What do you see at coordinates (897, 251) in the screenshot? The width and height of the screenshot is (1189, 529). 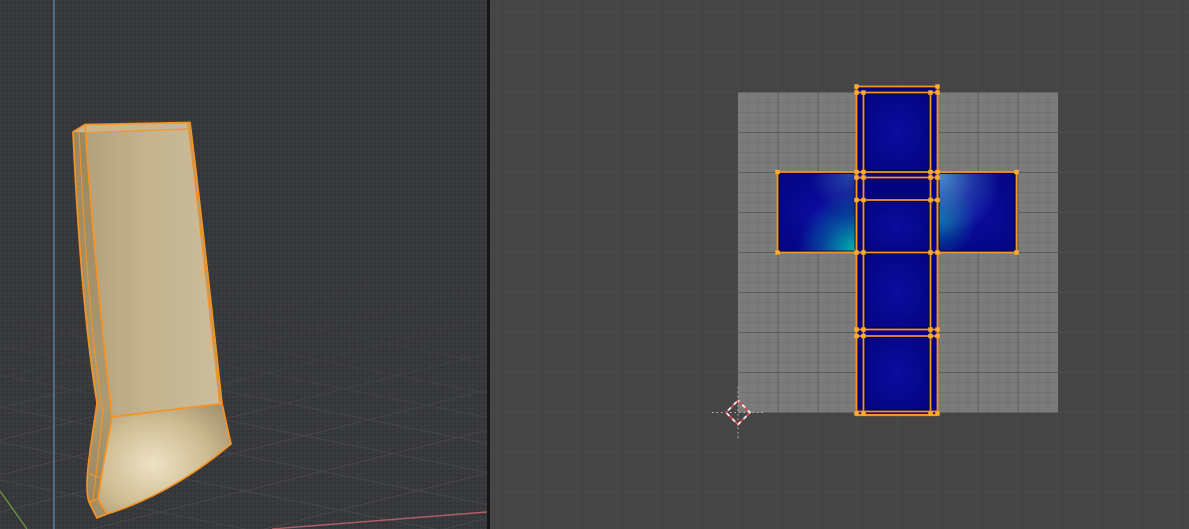 I see `uv-island-column` at bounding box center [897, 251].